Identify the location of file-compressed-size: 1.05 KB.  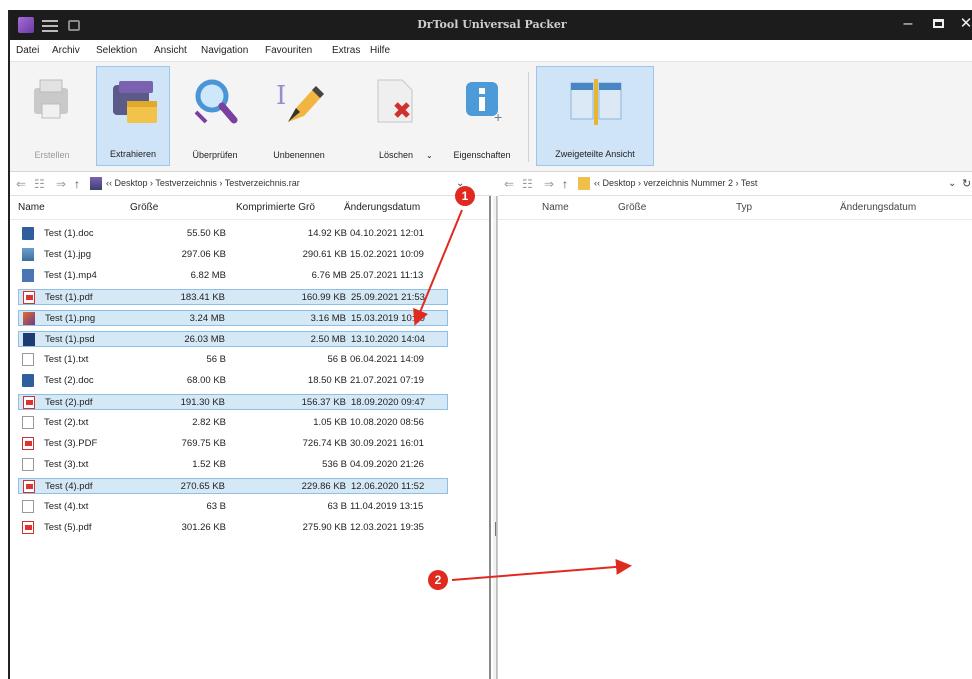
(330, 422).